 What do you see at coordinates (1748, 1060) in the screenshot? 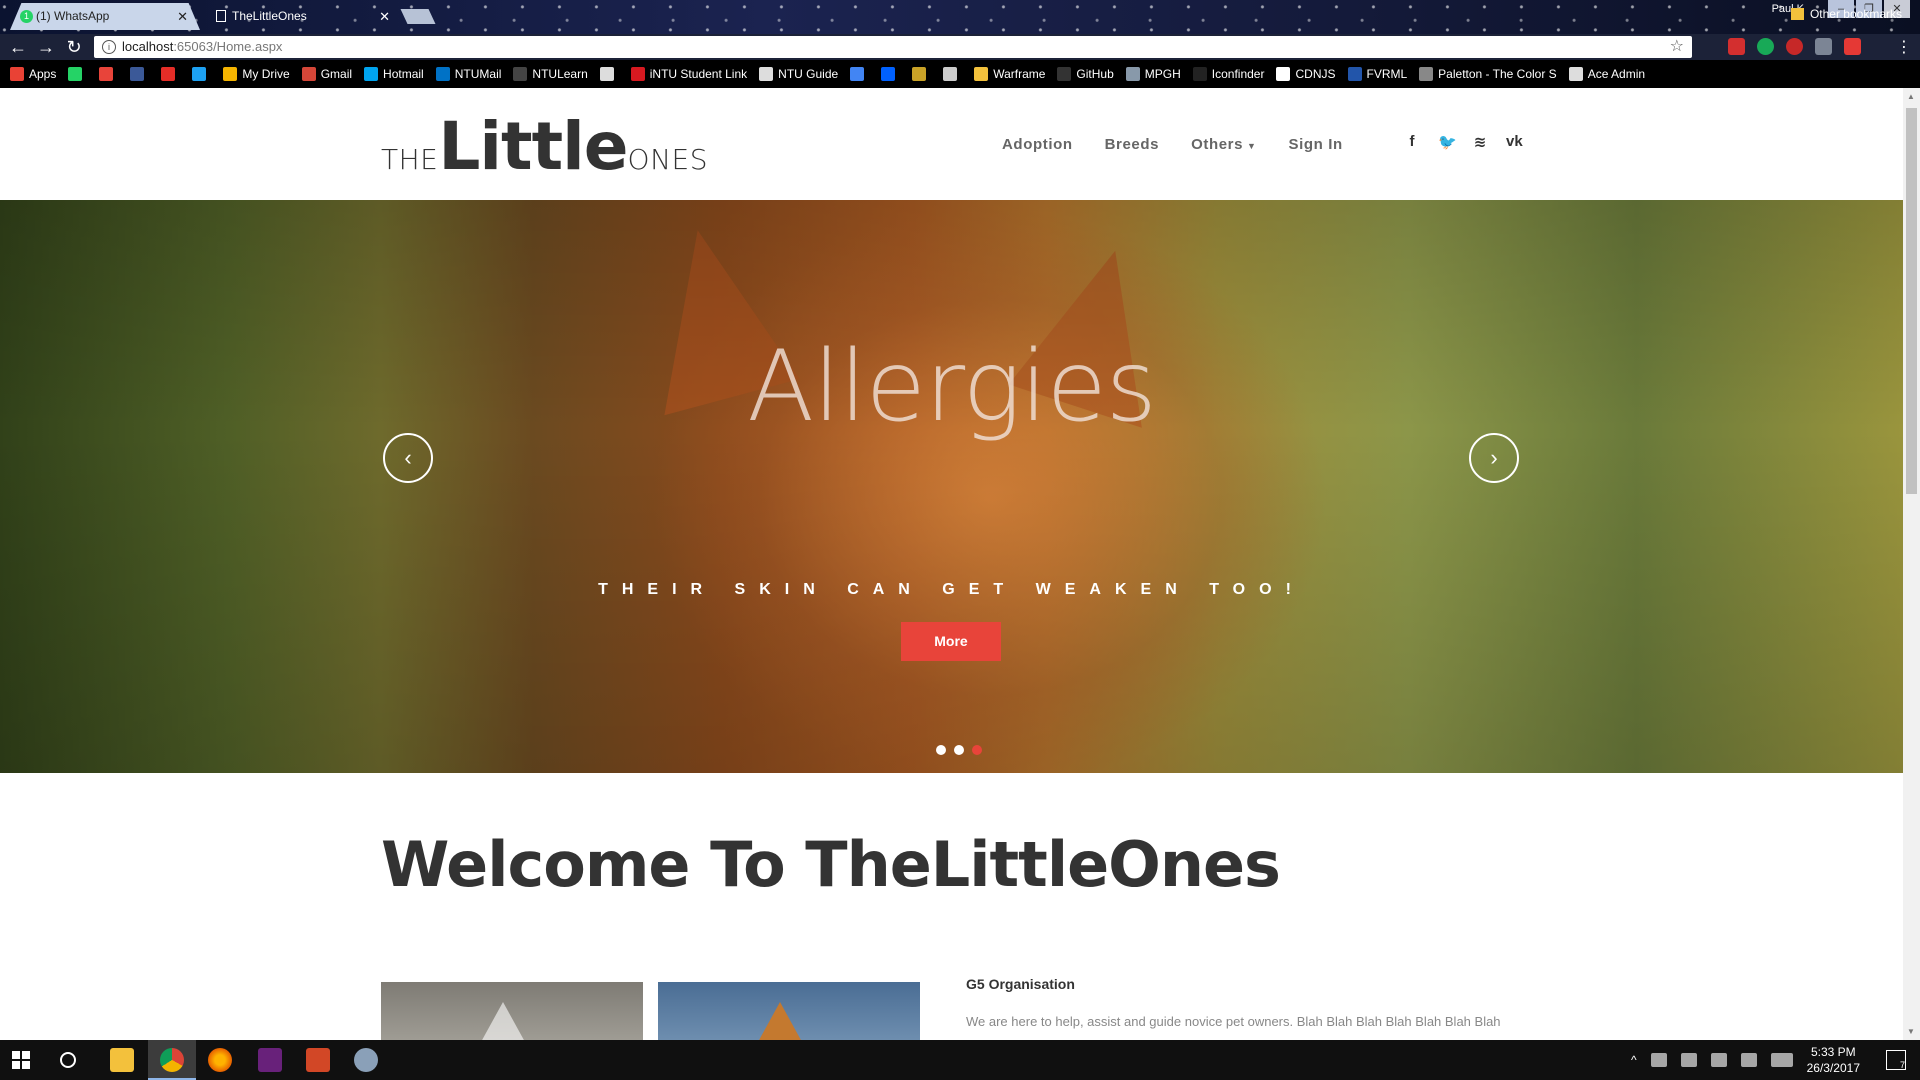
I see `volume-icon` at bounding box center [1748, 1060].